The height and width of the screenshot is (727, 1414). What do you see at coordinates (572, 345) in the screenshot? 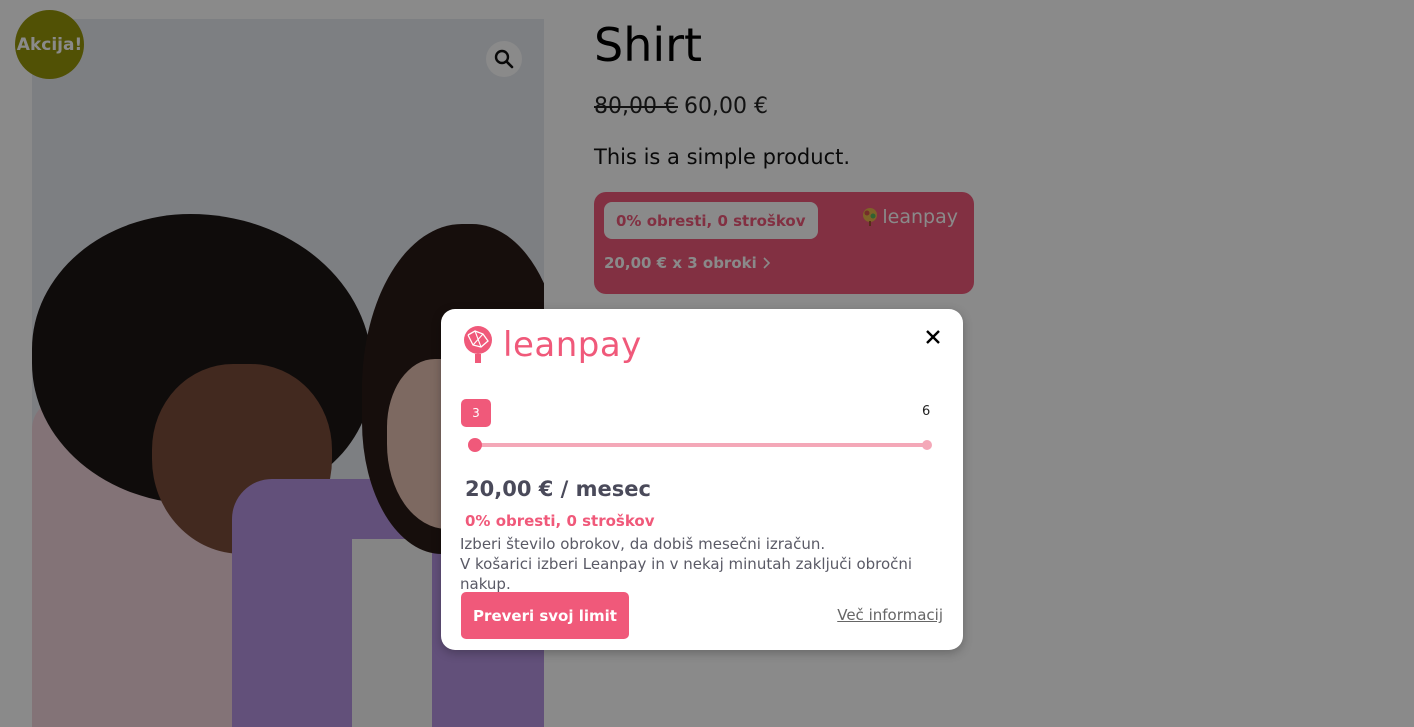
I see `modal-logo-text: leanpay` at bounding box center [572, 345].